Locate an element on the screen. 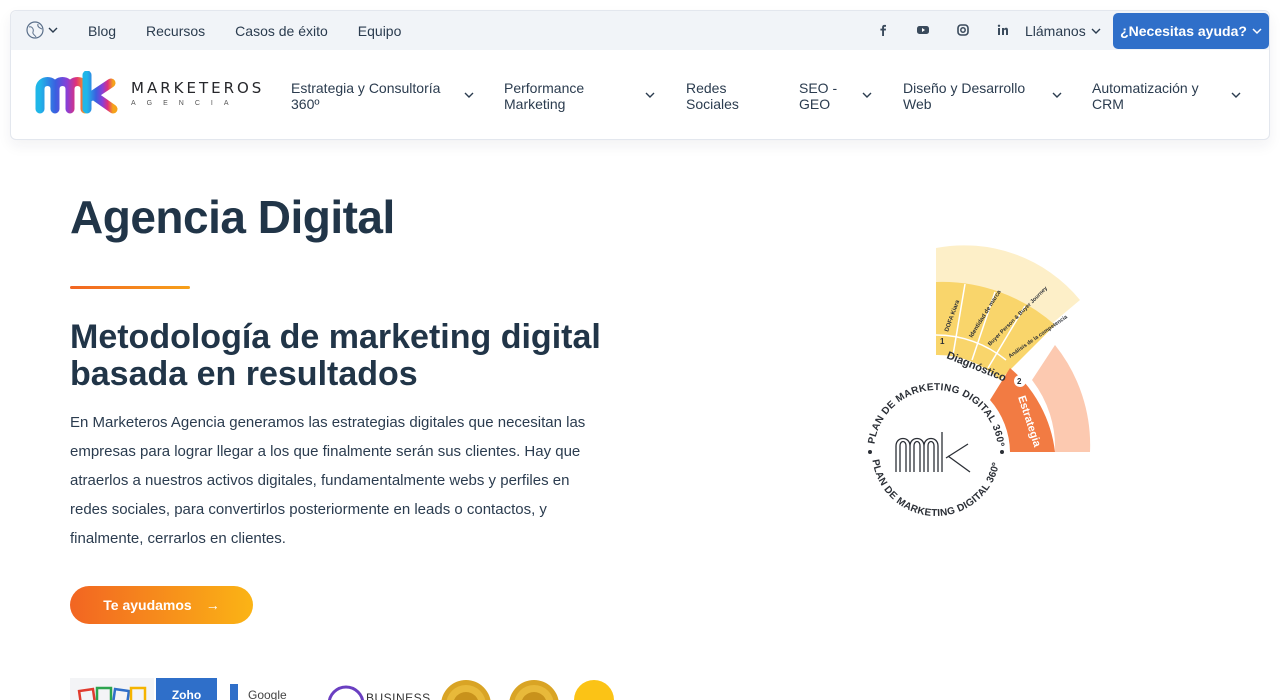 The width and height of the screenshot is (1280, 700). nav-item-performance: Performance Marketing is located at coordinates (584, 96).